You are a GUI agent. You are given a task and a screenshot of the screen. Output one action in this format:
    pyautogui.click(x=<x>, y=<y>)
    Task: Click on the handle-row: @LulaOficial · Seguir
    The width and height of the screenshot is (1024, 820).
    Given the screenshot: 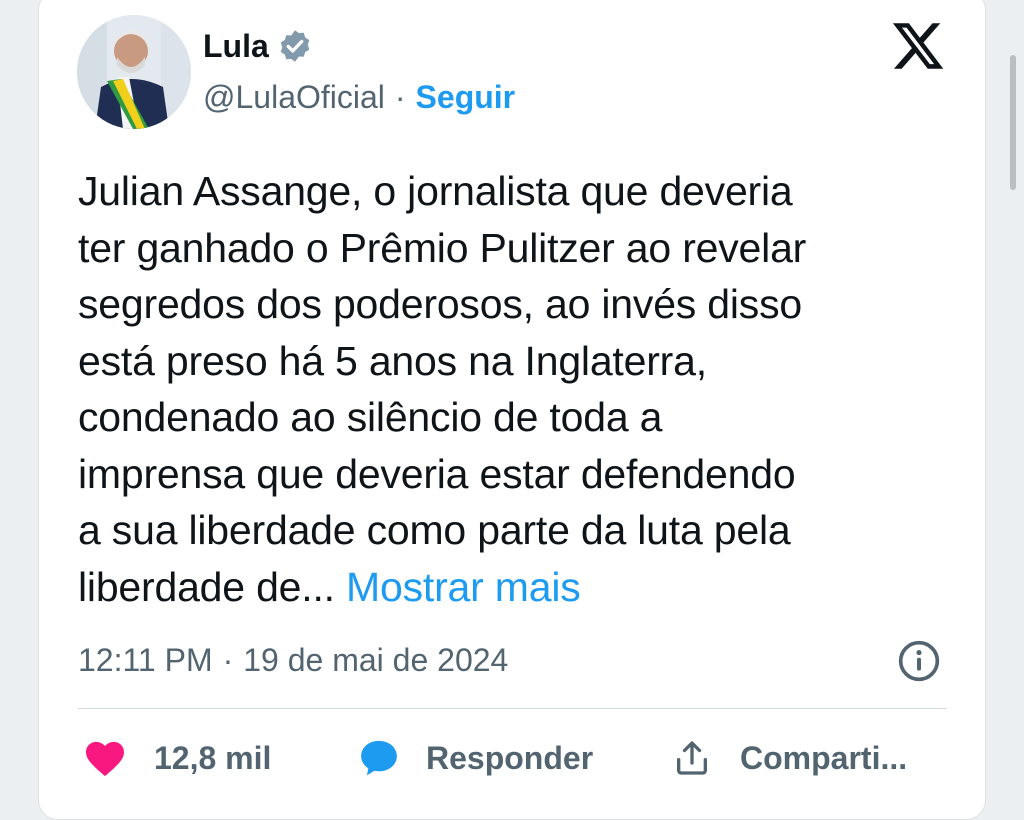 What is the action you would take?
    pyautogui.click(x=359, y=97)
    